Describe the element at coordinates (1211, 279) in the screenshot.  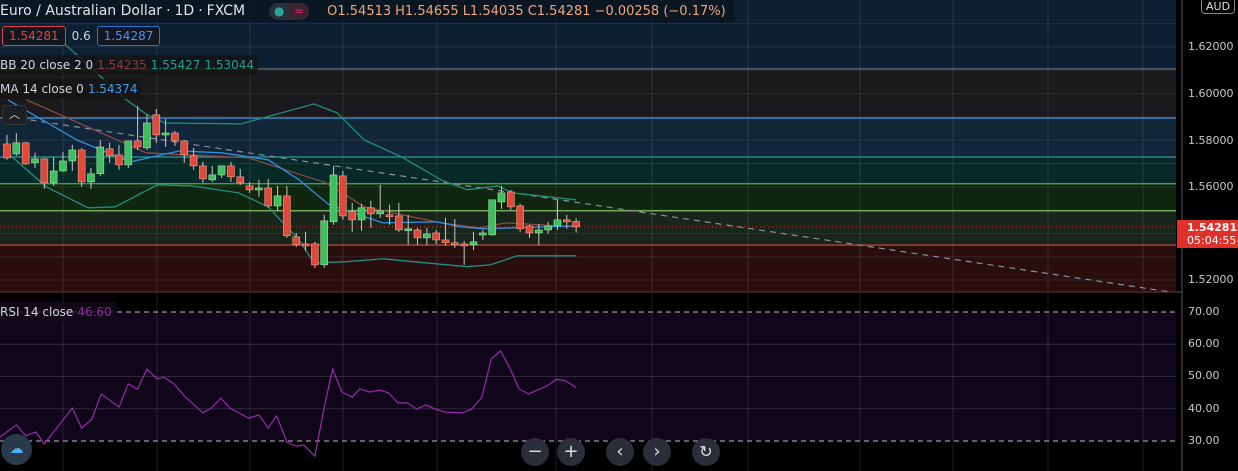
I see `price-tick: 1.52000` at that location.